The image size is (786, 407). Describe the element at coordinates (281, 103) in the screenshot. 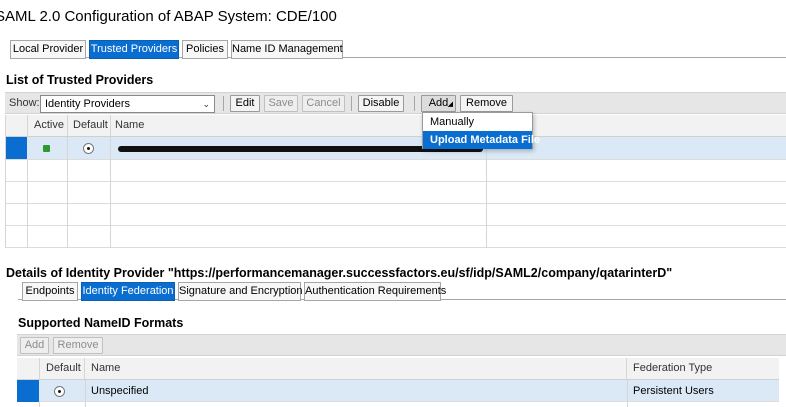

I see `save-button: Save` at that location.